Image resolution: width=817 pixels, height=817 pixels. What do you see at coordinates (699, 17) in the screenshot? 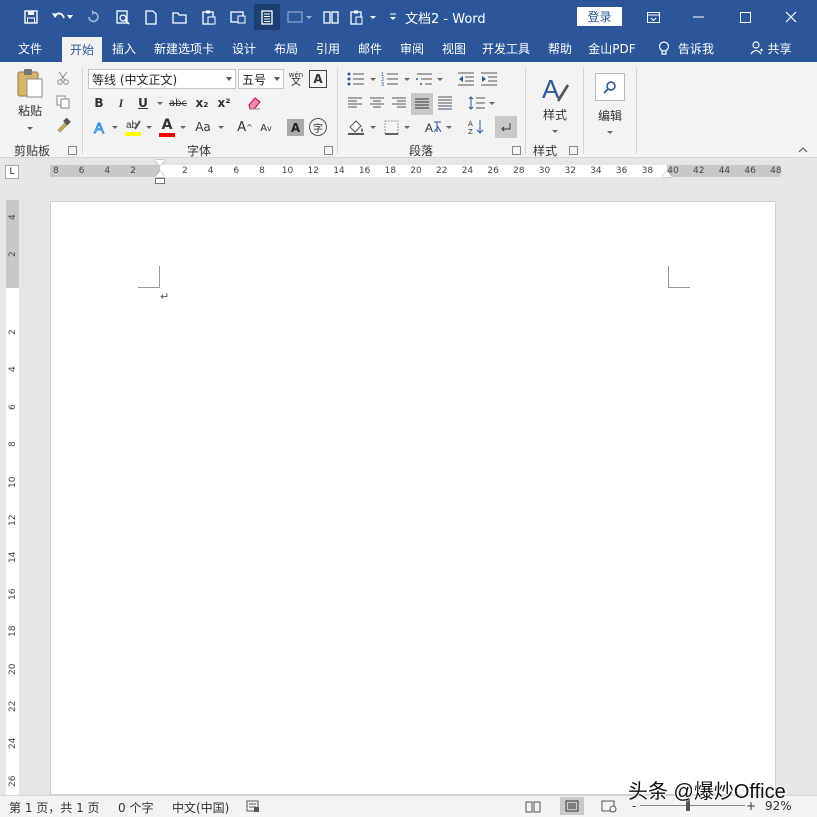
I see `minimize-icon` at bounding box center [699, 17].